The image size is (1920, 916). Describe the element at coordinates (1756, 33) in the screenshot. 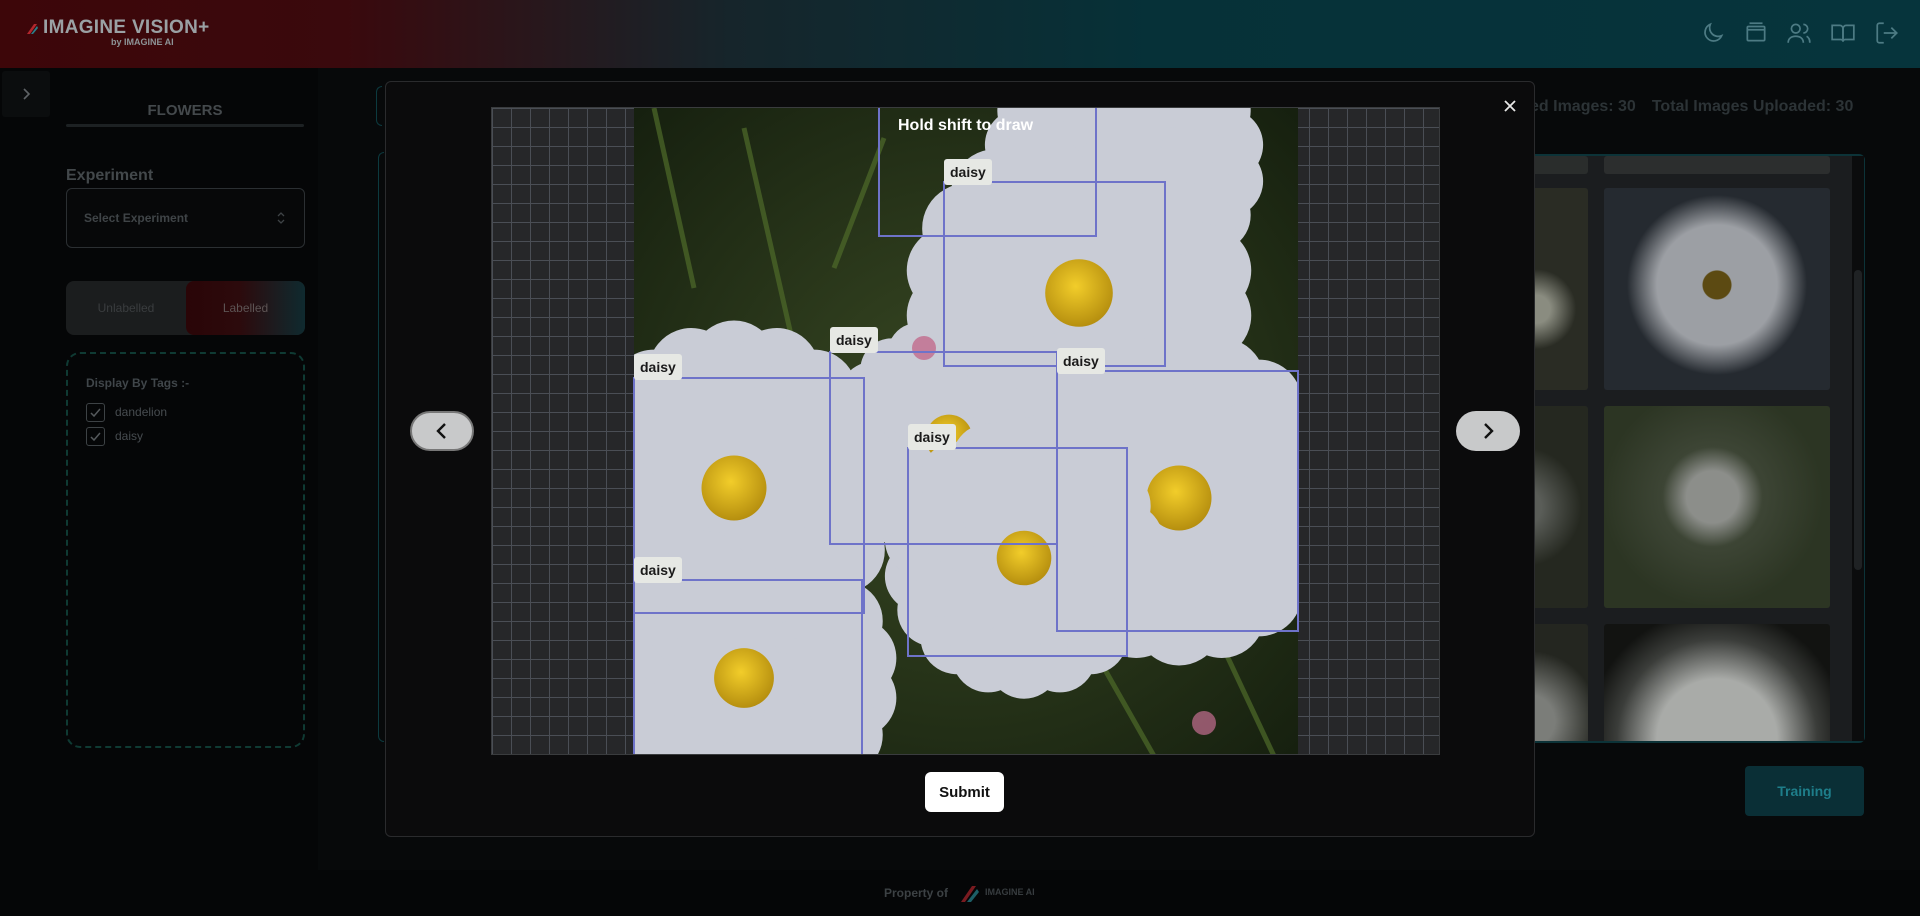

I see `gallery-icon` at that location.